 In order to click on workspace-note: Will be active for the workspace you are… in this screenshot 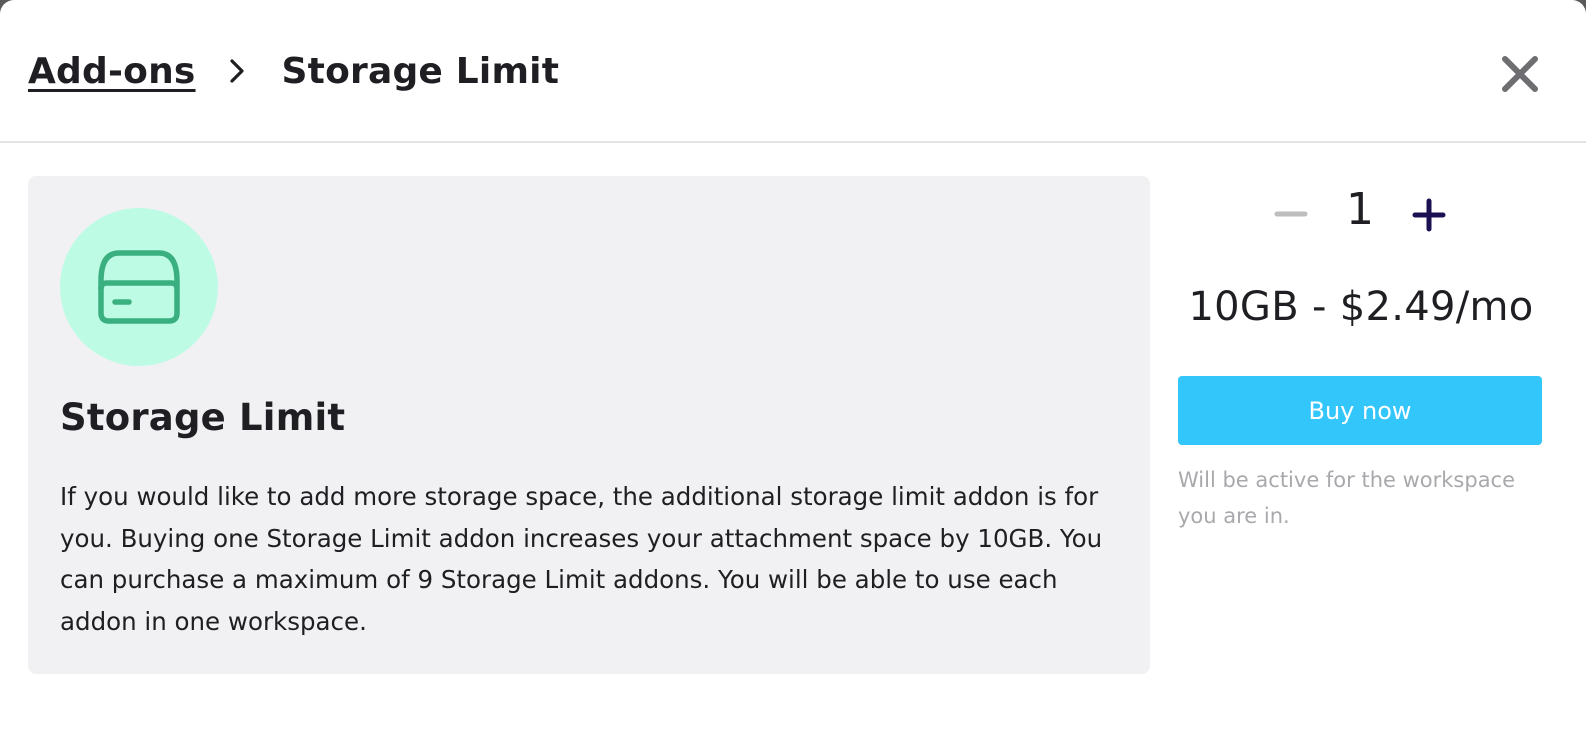, I will do `click(1347, 498)`.